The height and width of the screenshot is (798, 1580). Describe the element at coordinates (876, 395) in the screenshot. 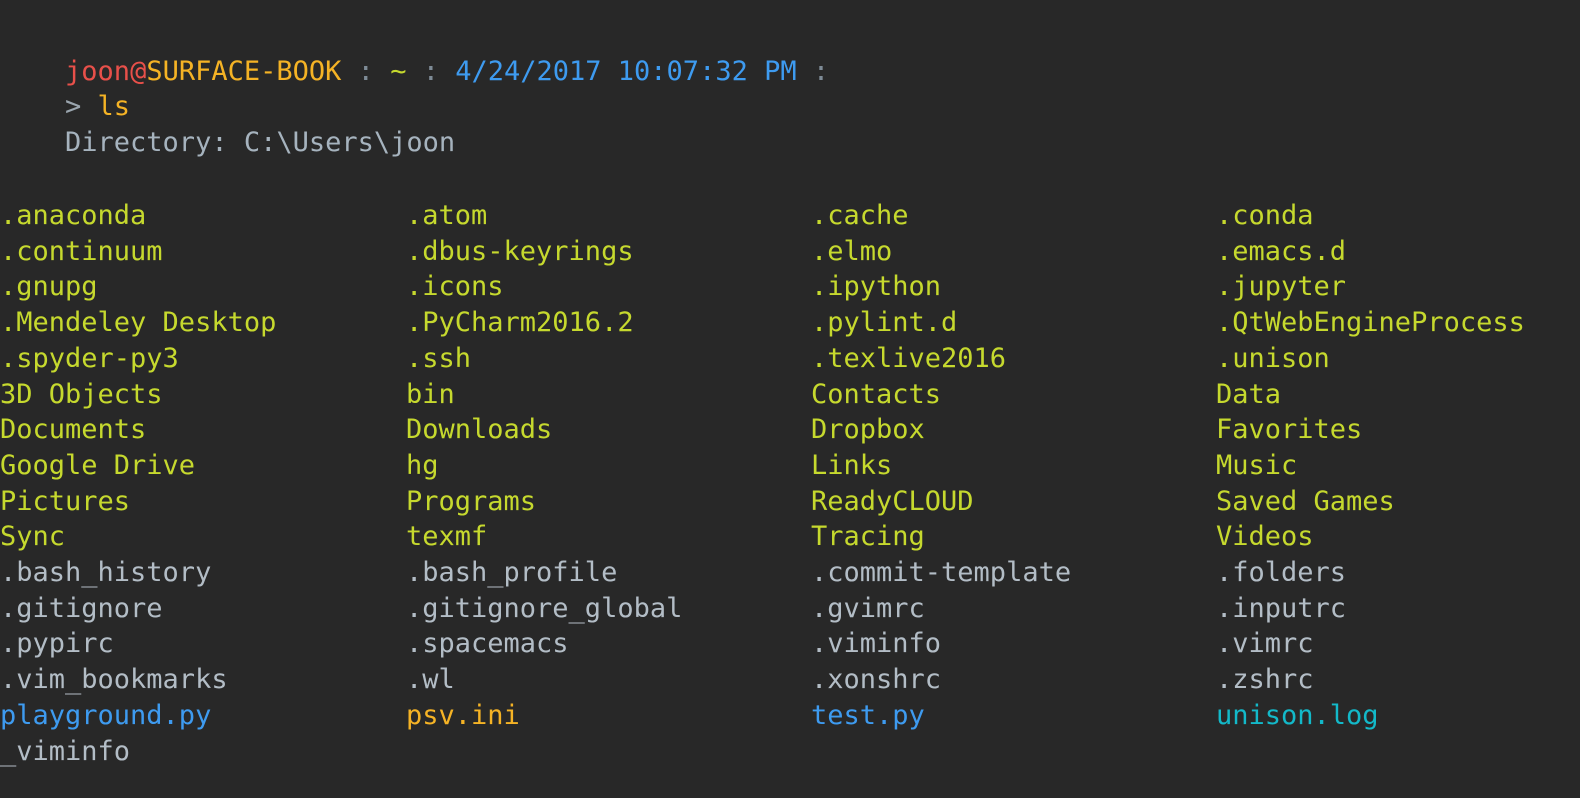

I see `listing-entry: Contacts` at that location.